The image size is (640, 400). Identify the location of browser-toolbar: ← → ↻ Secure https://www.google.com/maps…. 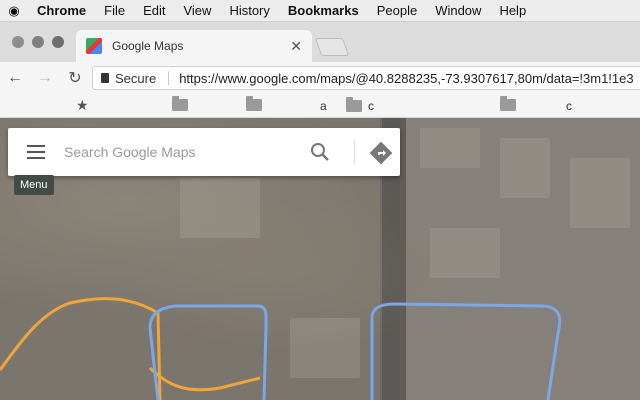
(320, 78).